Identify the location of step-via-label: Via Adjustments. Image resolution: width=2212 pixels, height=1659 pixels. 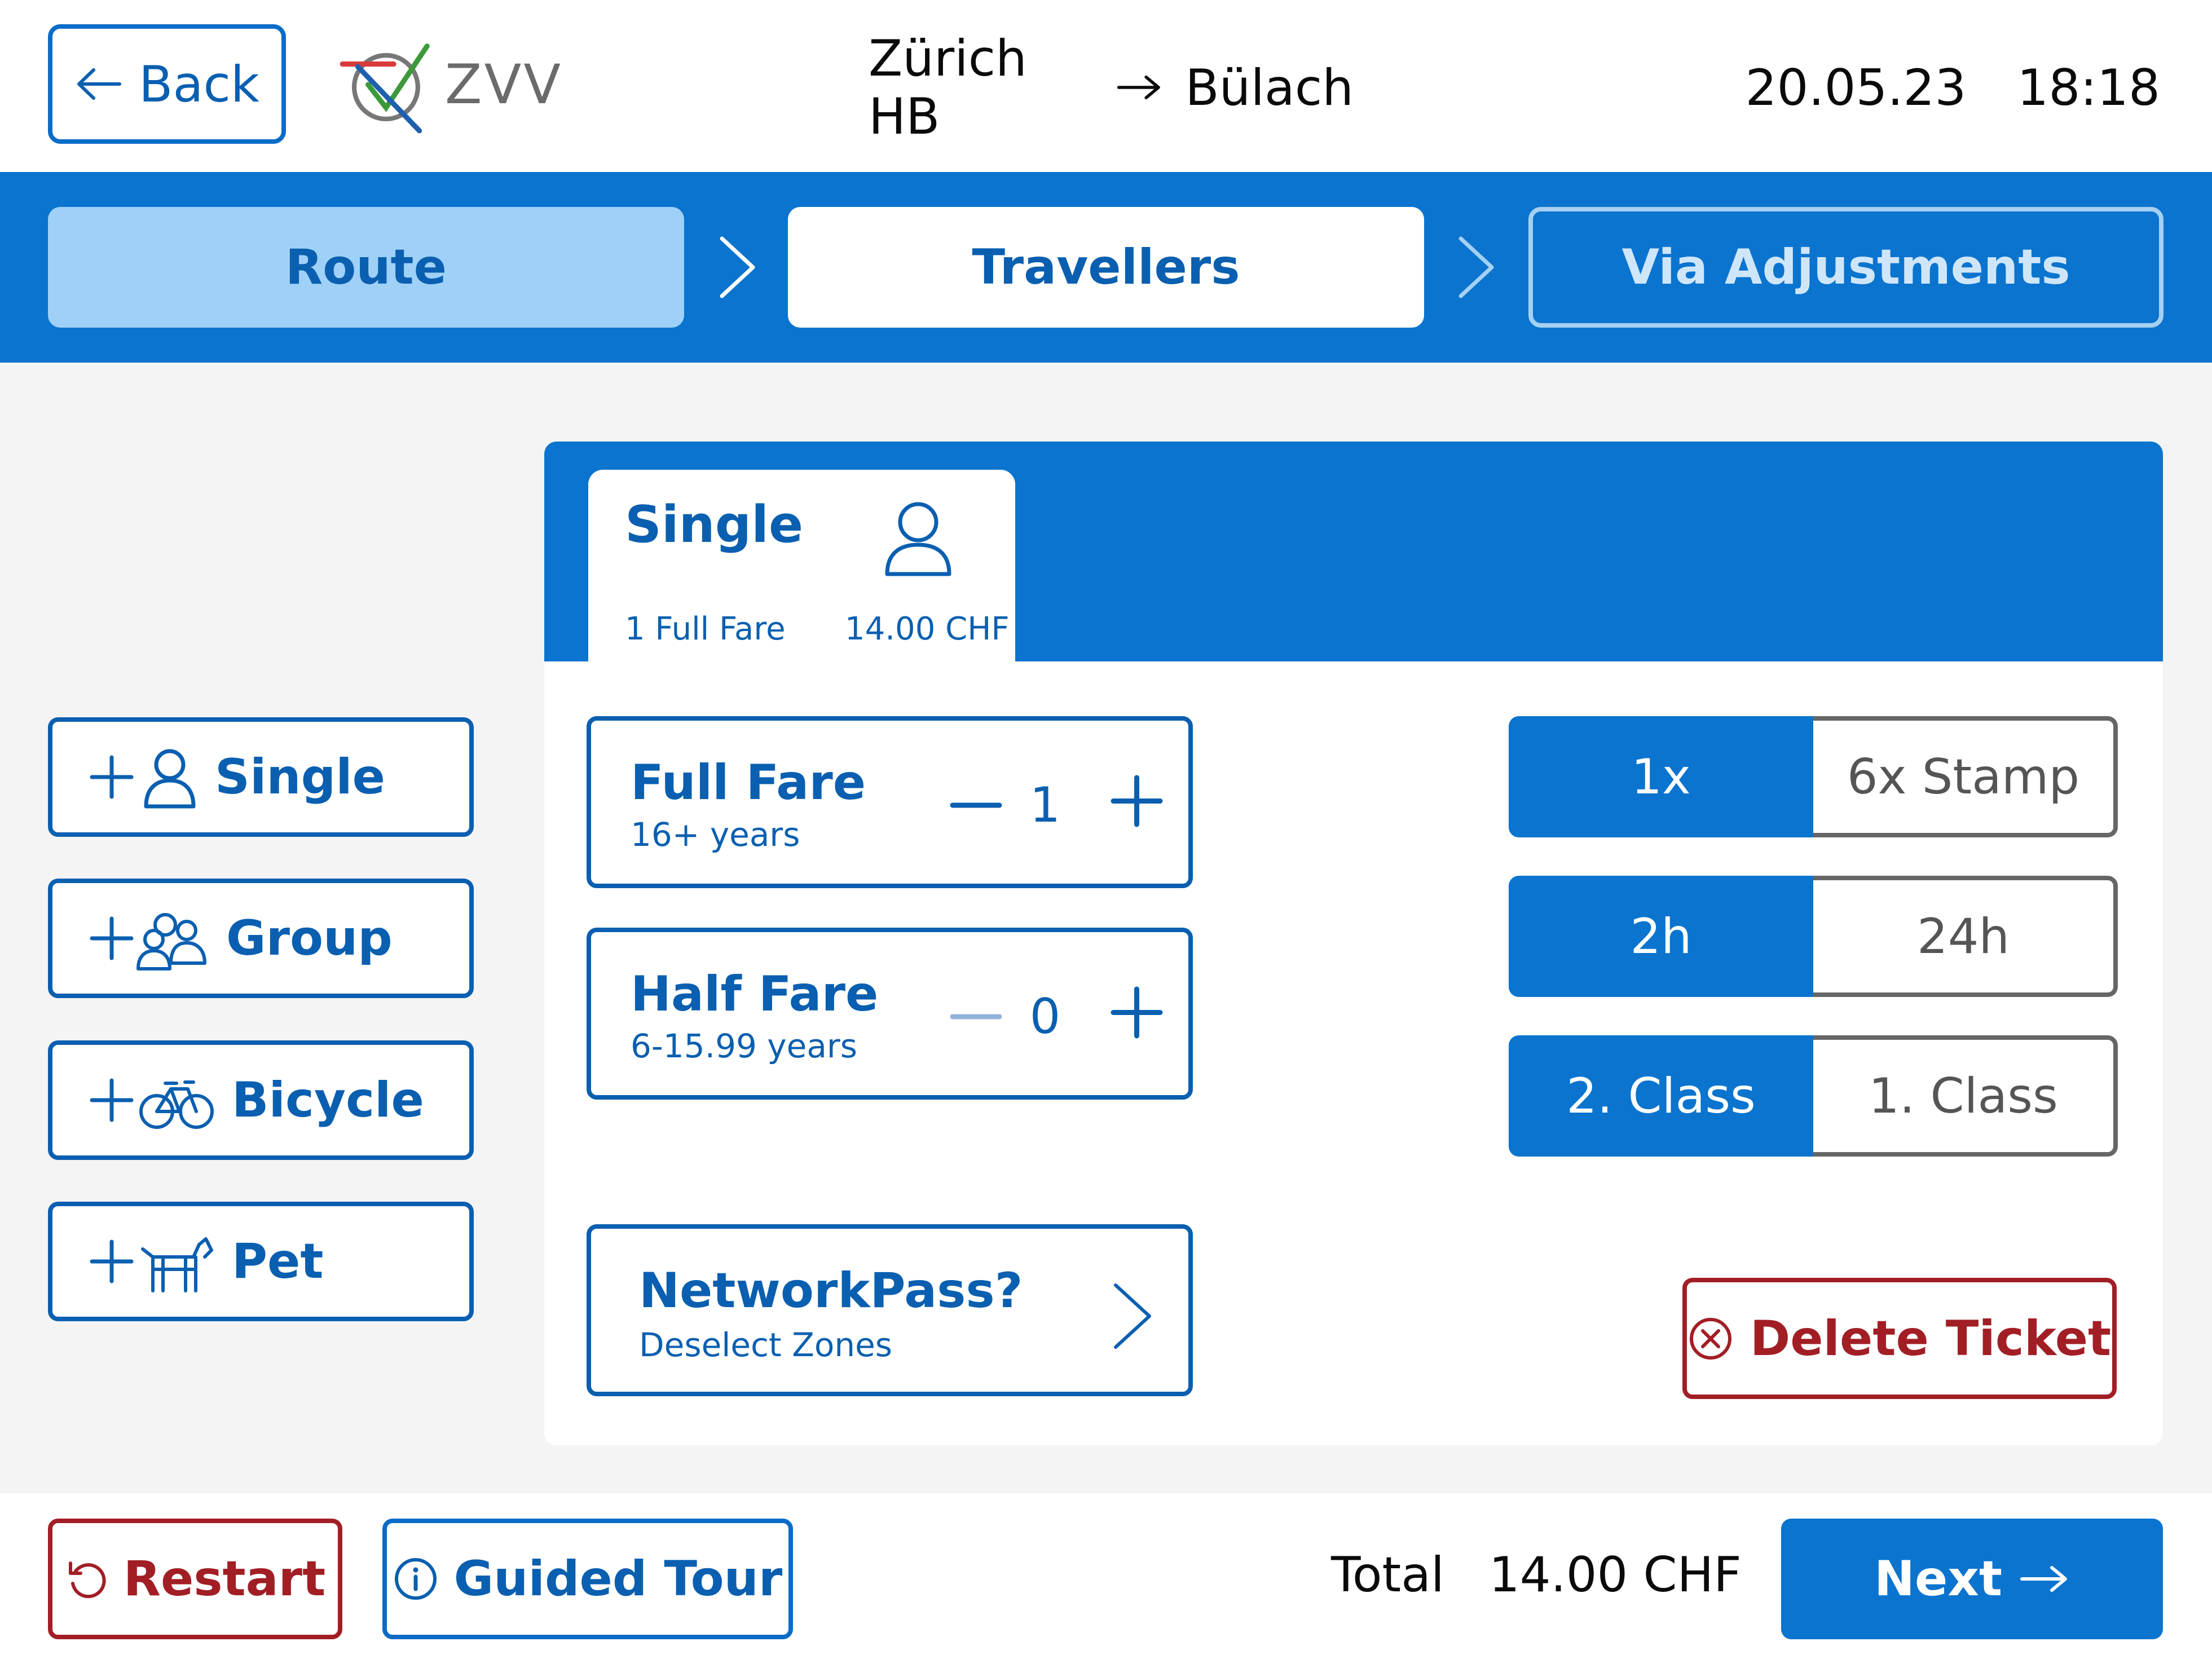
(1845, 267).